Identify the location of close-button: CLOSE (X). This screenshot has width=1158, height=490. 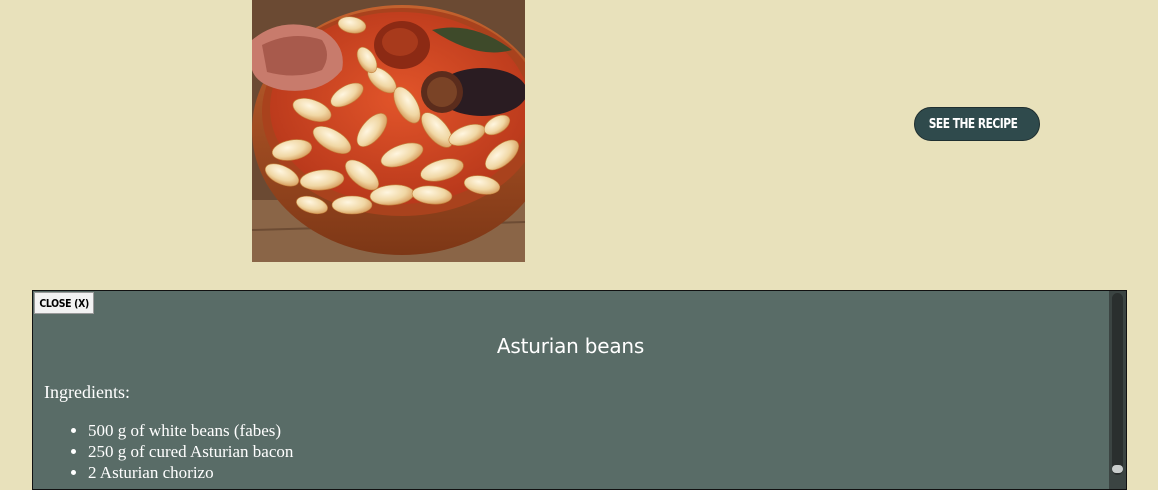
(64, 303).